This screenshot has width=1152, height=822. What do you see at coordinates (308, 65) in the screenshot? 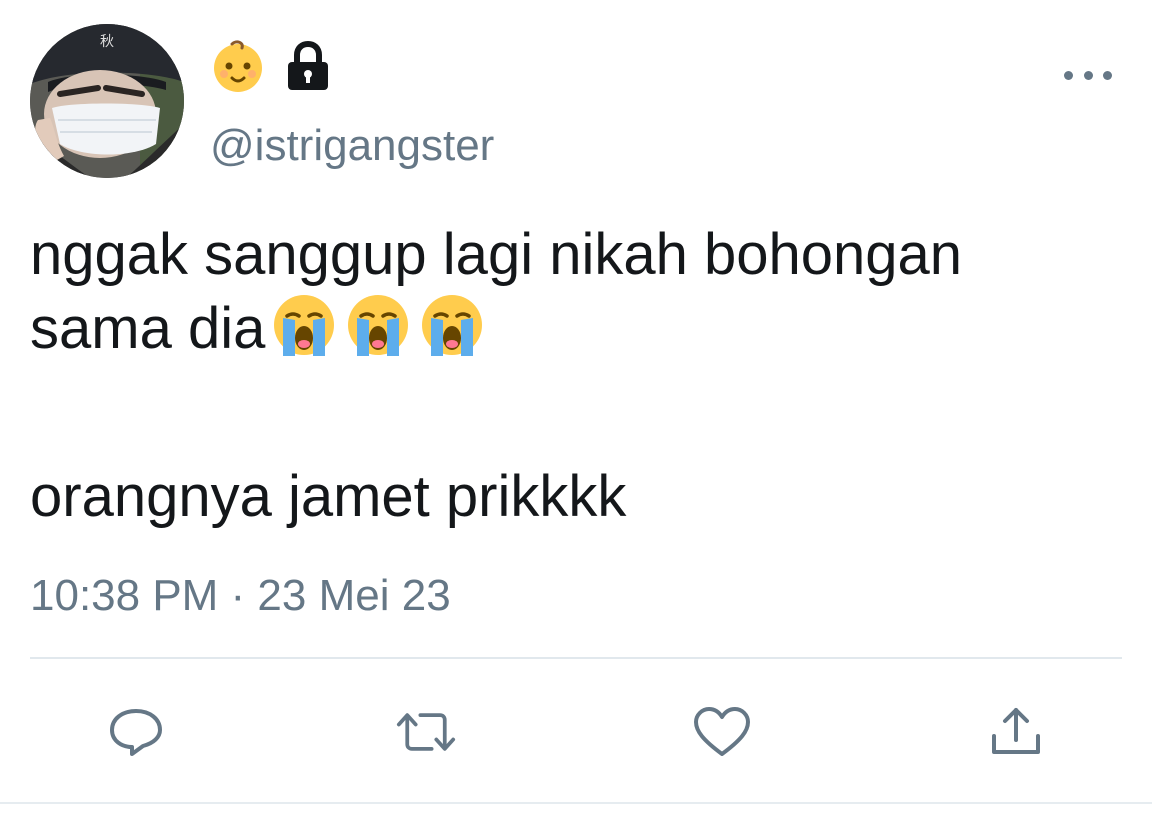
I see `lock-icon` at bounding box center [308, 65].